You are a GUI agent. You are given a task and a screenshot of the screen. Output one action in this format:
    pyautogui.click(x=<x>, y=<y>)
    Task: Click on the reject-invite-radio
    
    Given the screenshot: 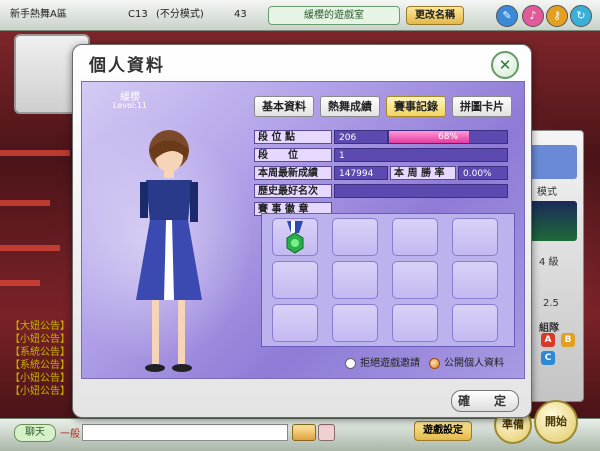 What is the action you would take?
    pyautogui.click(x=350, y=363)
    